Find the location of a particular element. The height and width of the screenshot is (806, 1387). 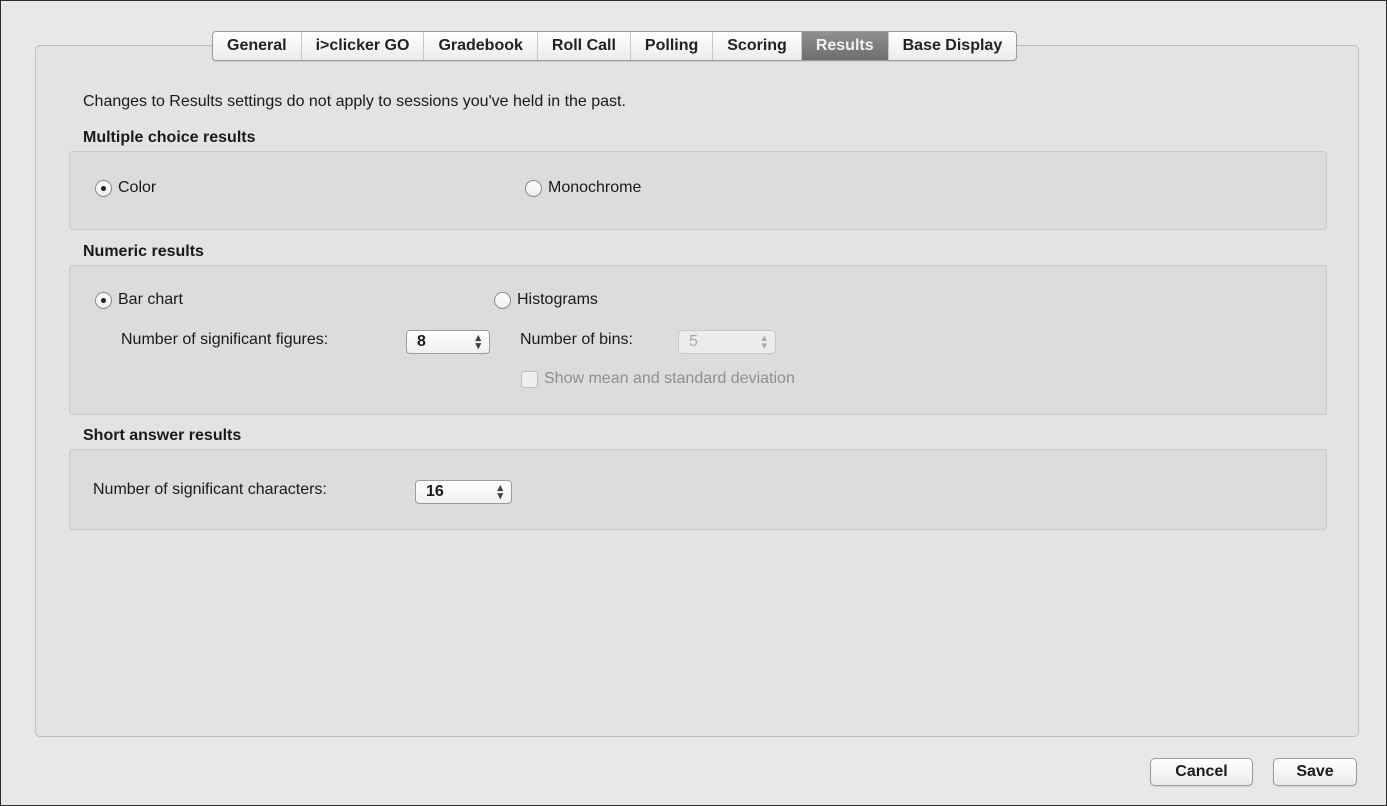

cancel-button: Cancel is located at coordinates (1201, 772).